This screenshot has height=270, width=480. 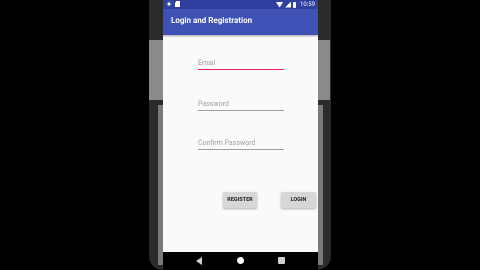 I want to click on phone-side-edge-left, so click(x=156, y=70).